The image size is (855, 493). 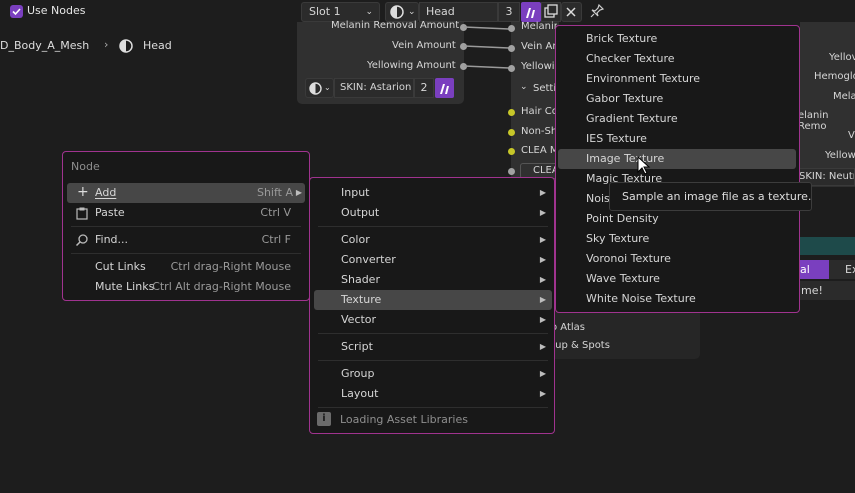 What do you see at coordinates (83, 192) in the screenshot?
I see `plus-icon: +` at bounding box center [83, 192].